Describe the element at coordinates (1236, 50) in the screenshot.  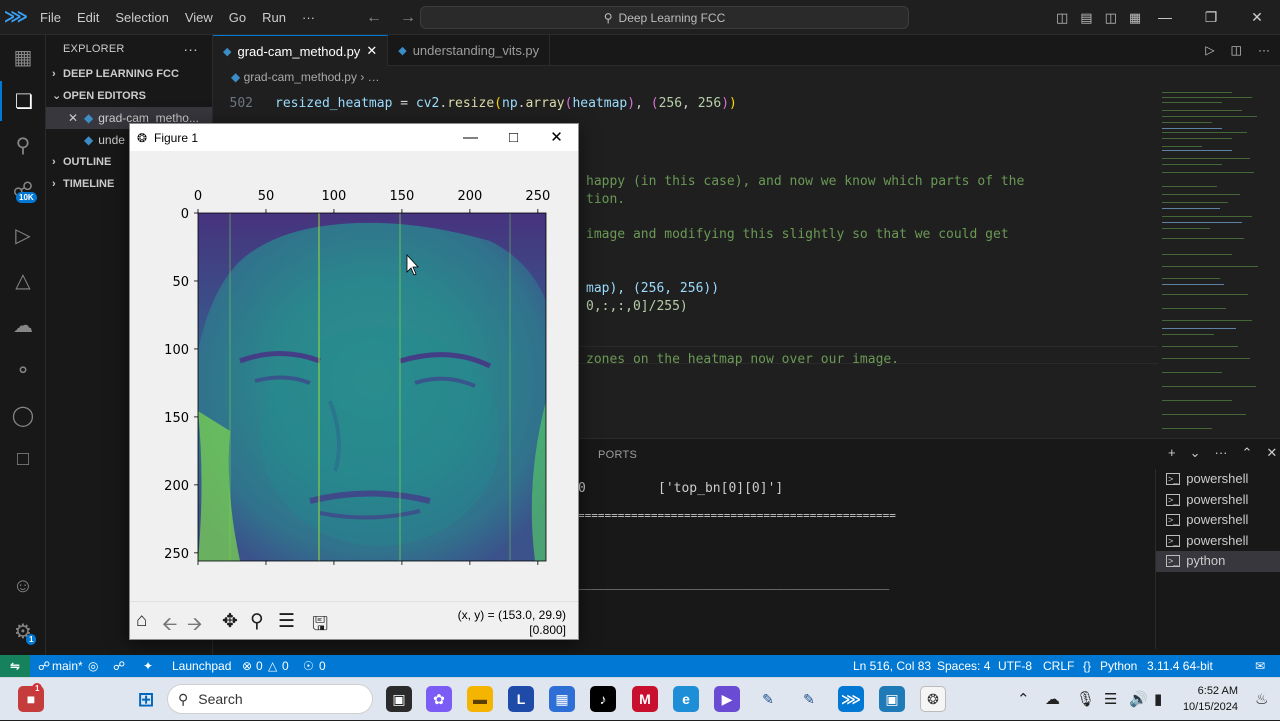
I see `split-editor-icon: ◫` at that location.